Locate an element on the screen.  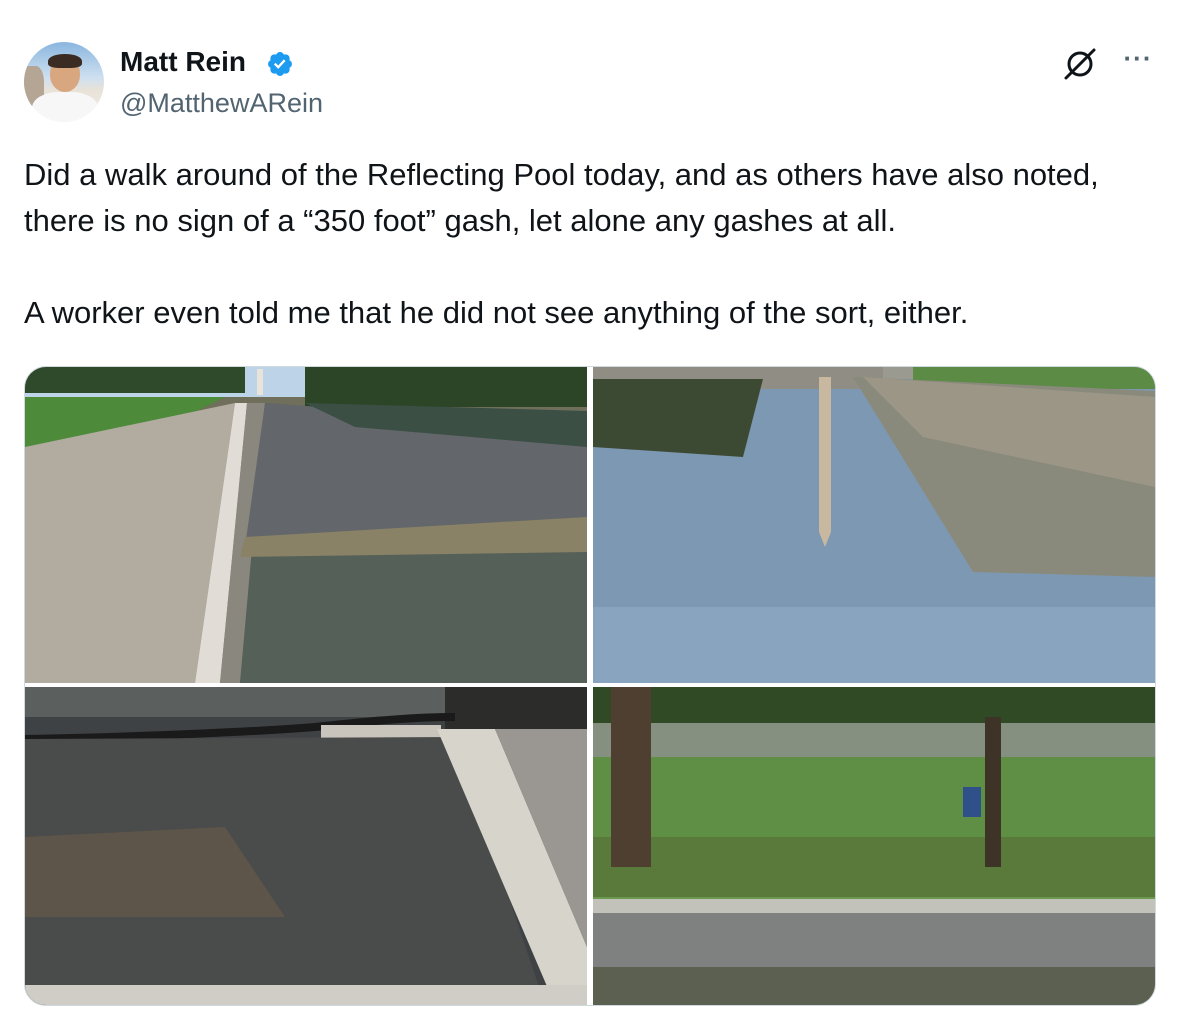
avatar-body is located at coordinates (65, 107).